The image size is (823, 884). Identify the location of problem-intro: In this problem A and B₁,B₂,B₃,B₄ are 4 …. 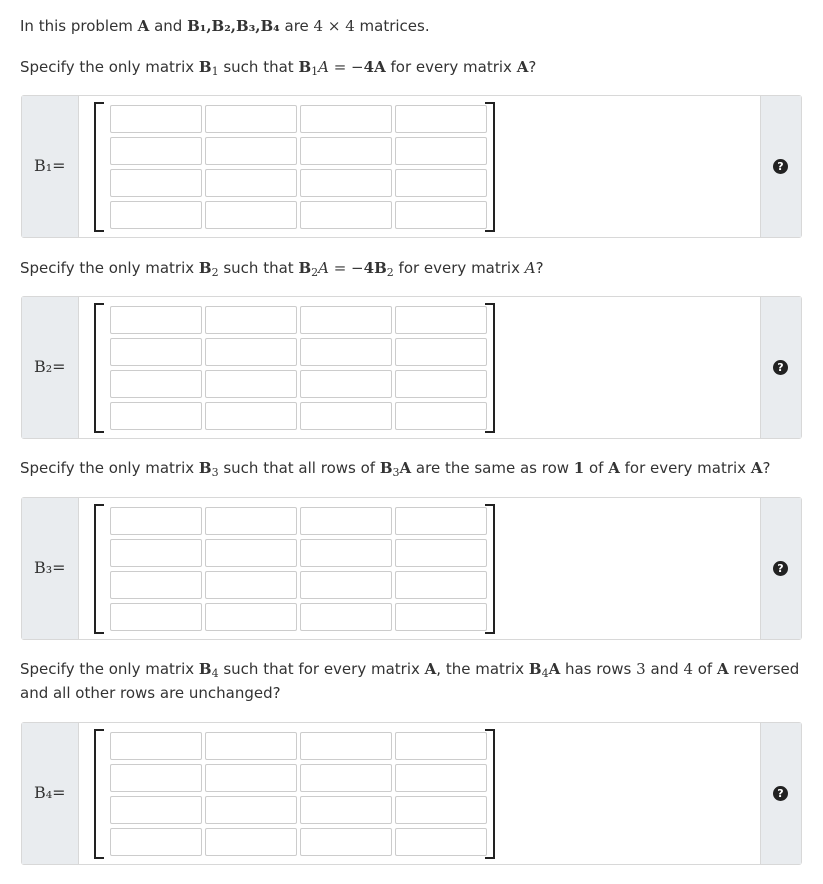
(225, 26).